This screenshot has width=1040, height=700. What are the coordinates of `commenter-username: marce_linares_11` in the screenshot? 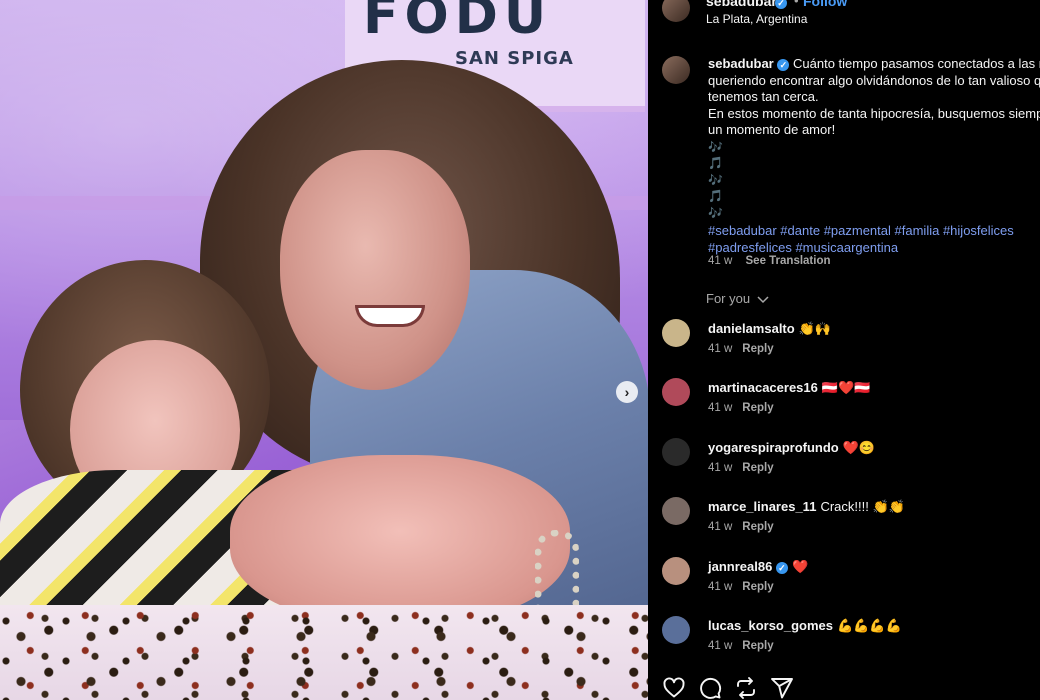 It's located at (762, 506).